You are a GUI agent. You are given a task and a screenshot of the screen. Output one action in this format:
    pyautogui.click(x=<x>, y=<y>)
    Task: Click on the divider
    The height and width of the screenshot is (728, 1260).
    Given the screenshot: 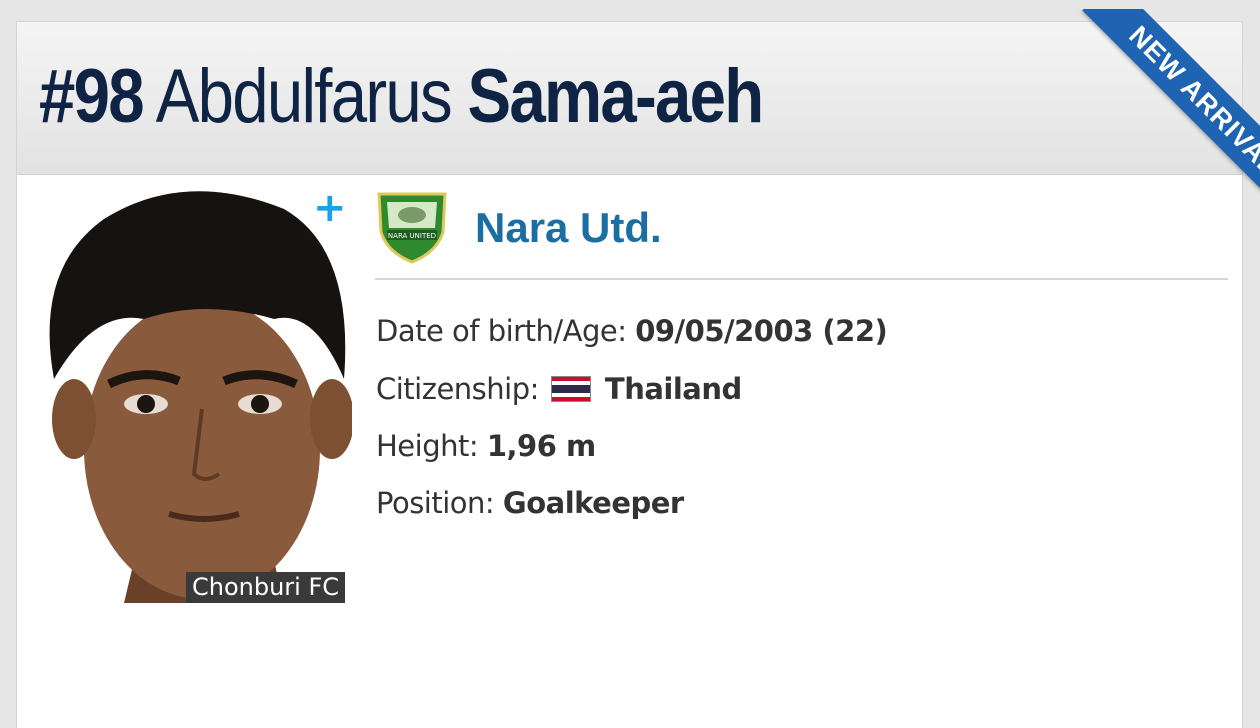 What is the action you would take?
    pyautogui.click(x=801, y=279)
    